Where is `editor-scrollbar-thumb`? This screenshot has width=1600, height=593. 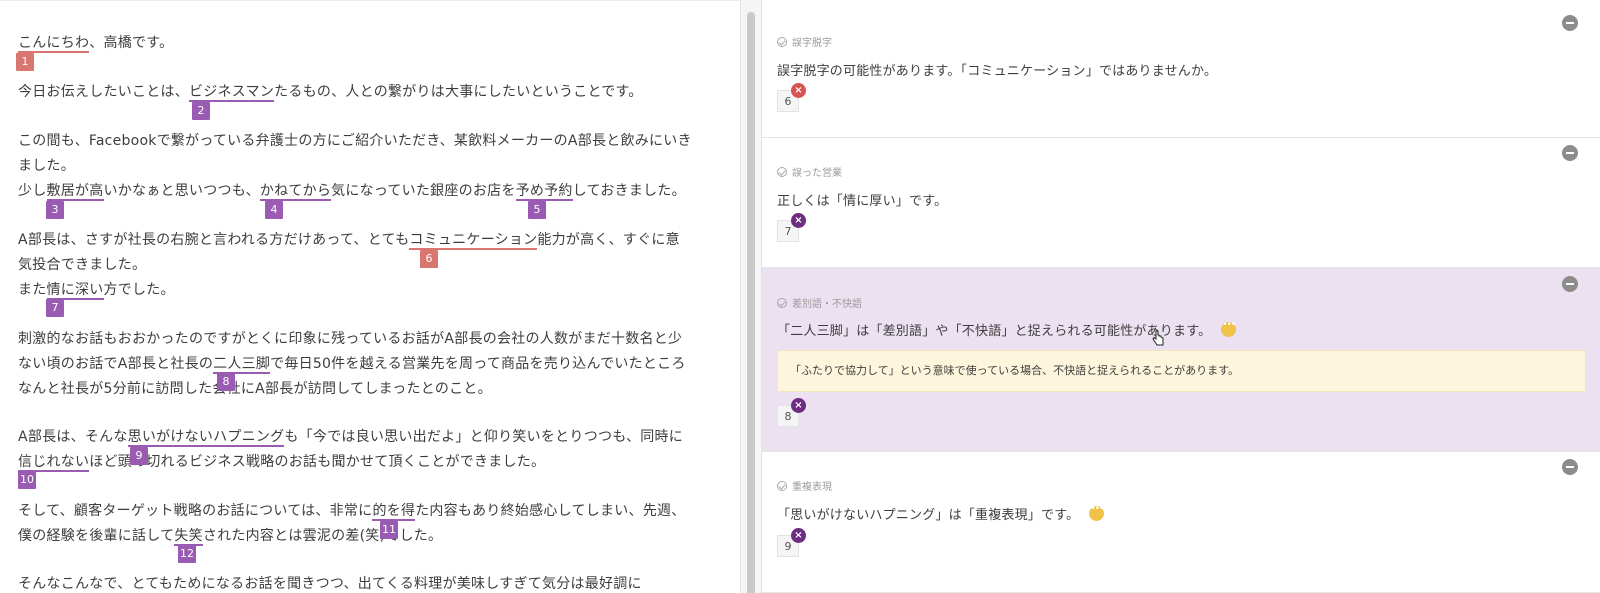
editor-scrollbar-thumb is located at coordinates (751, 302).